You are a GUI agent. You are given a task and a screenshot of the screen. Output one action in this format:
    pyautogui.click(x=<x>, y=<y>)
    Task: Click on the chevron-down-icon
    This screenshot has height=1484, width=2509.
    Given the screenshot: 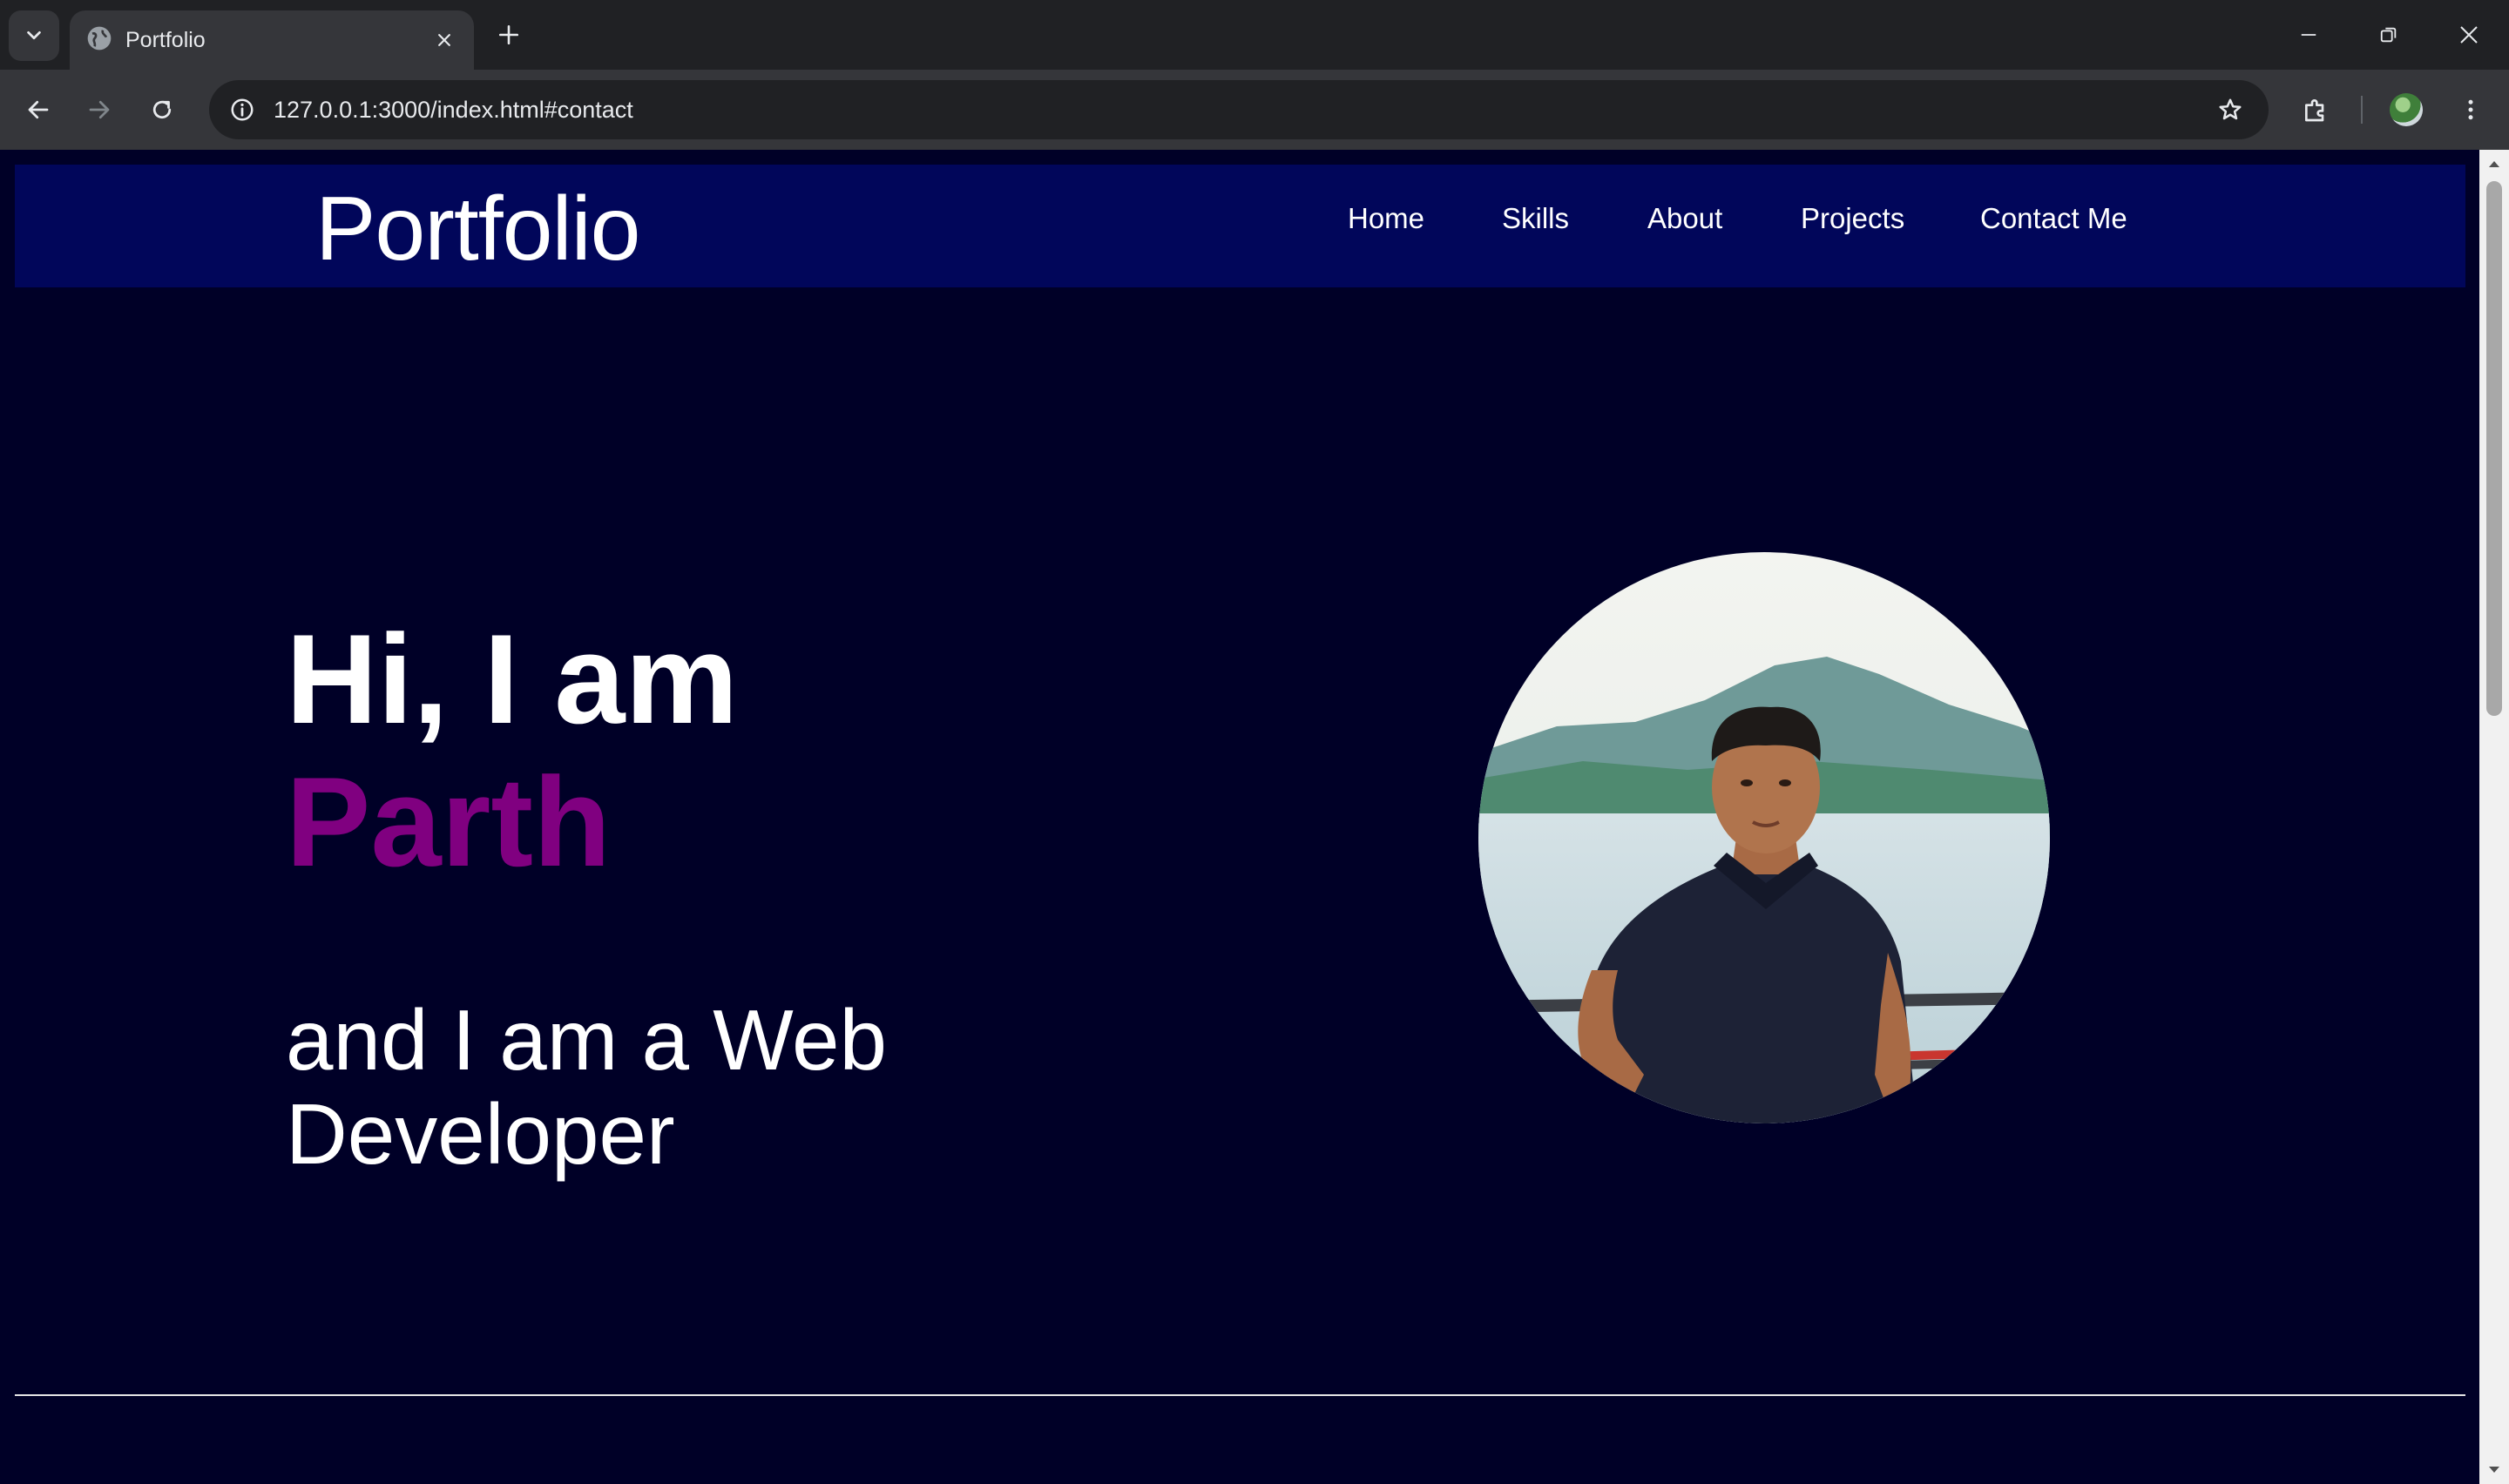 What is the action you would take?
    pyautogui.click(x=34, y=35)
    